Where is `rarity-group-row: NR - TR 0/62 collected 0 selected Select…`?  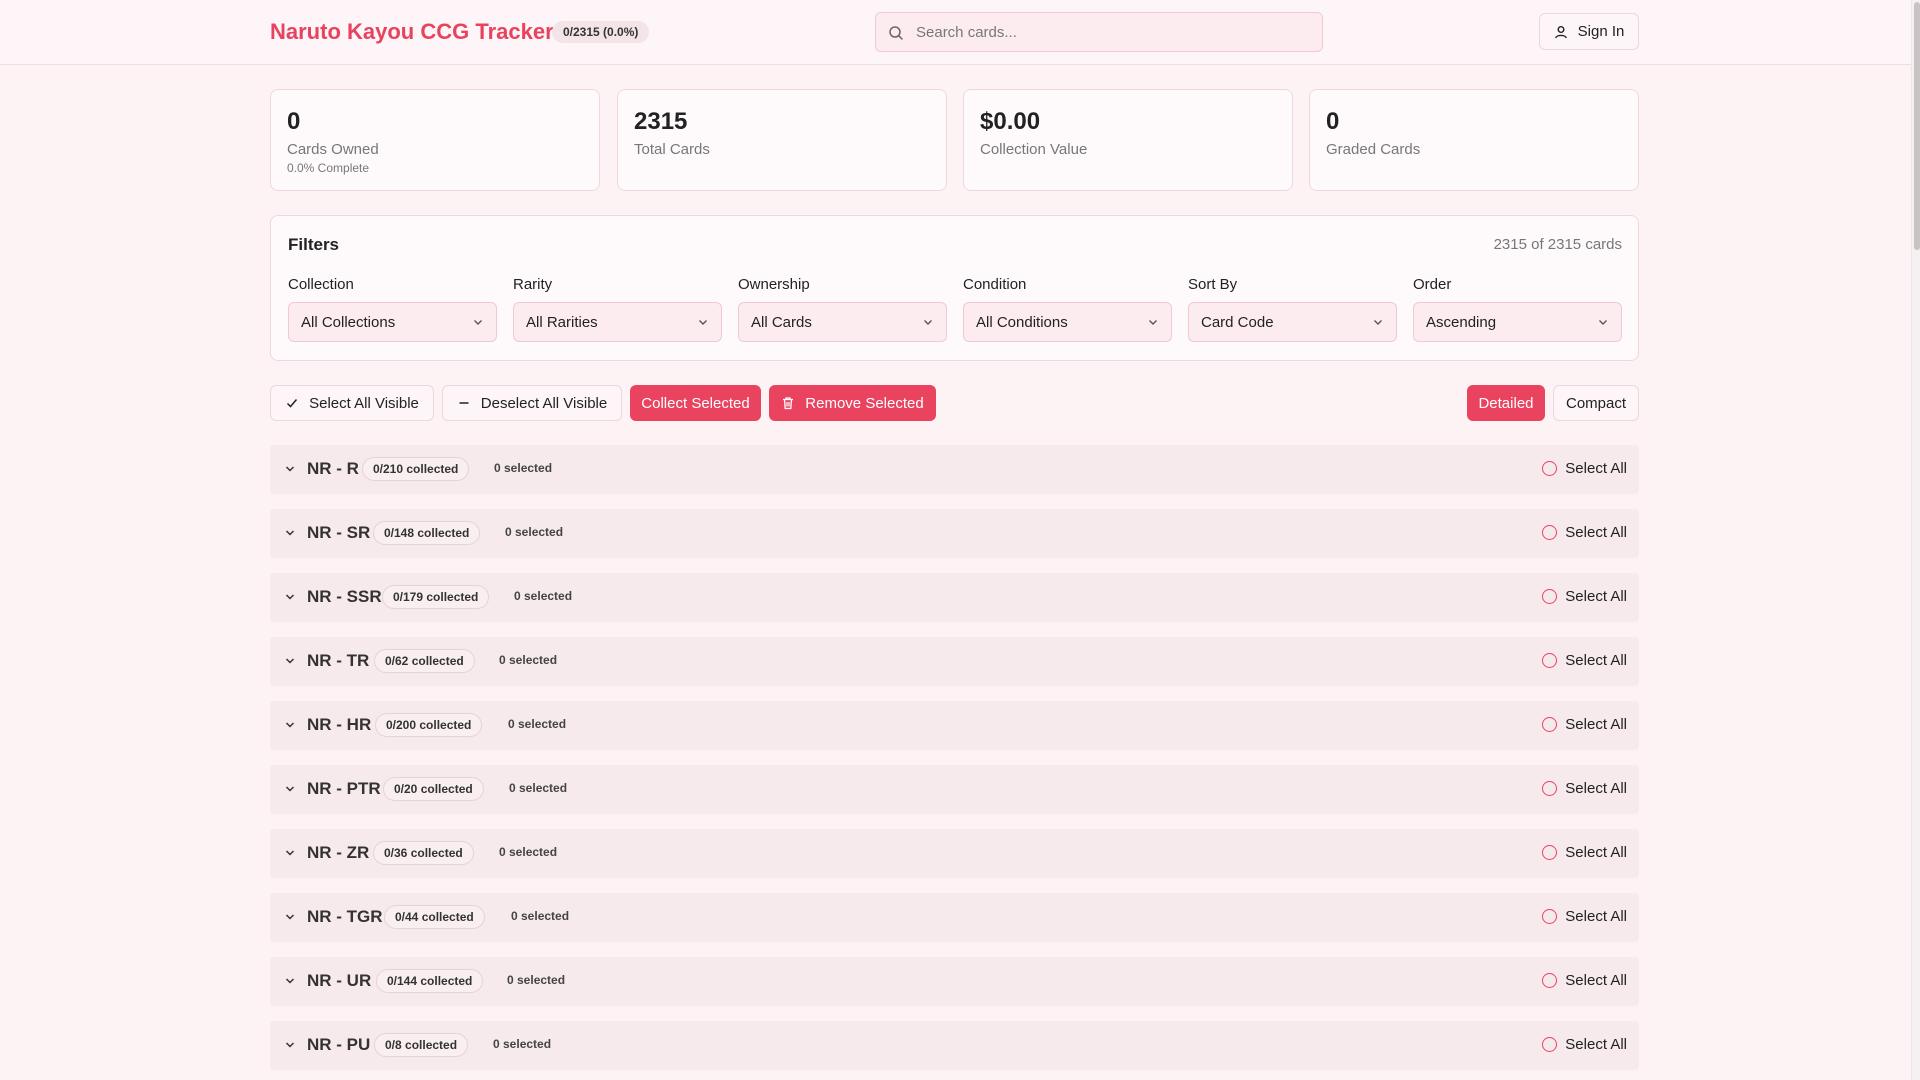 rarity-group-row: NR - TR 0/62 collected 0 selected Select… is located at coordinates (954, 661).